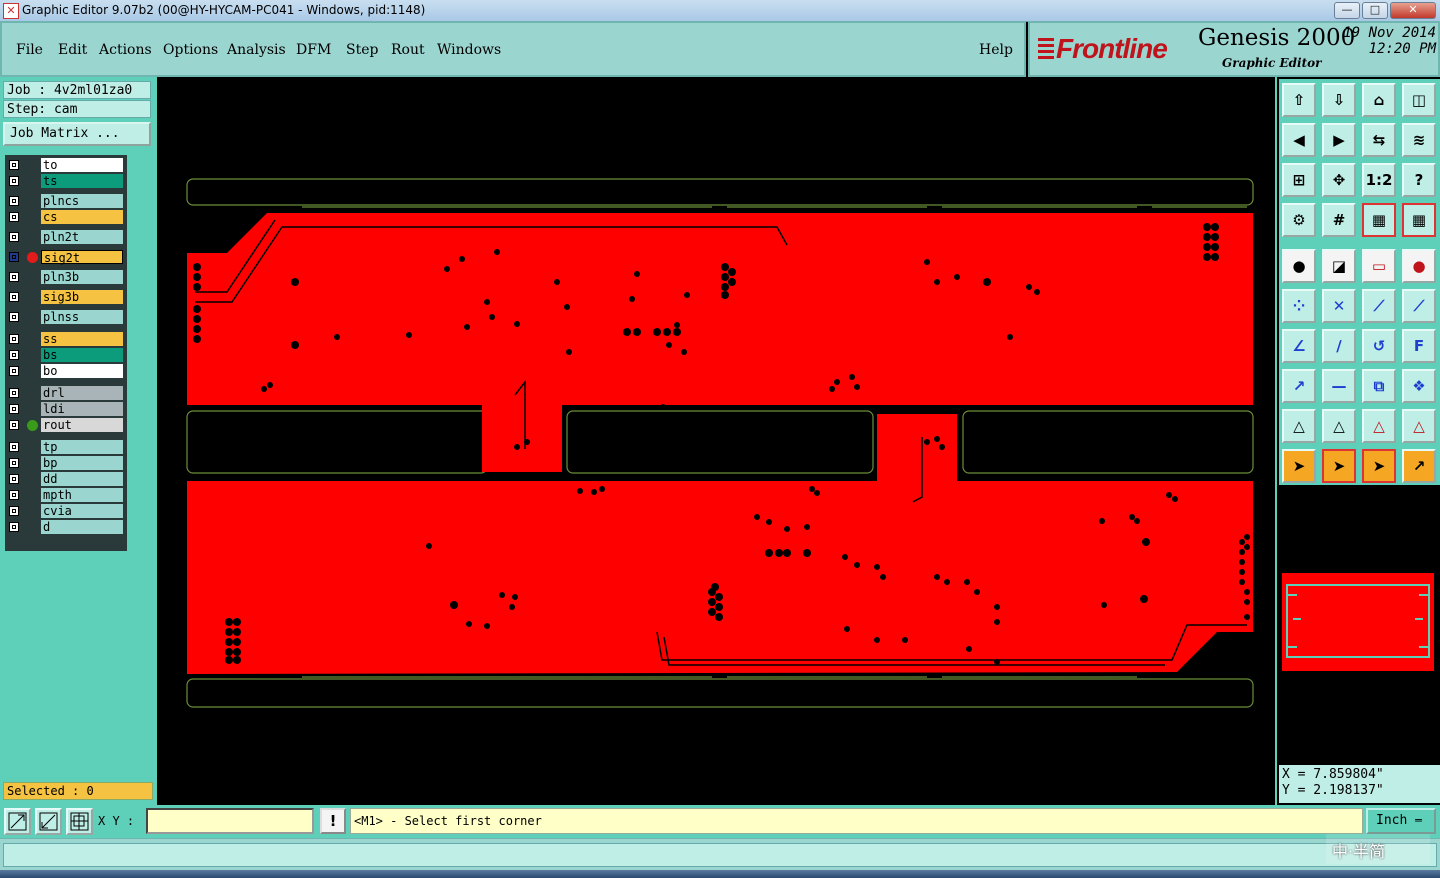 The width and height of the screenshot is (1440, 878). I want to click on group-icon: ❖, so click(1419, 386).